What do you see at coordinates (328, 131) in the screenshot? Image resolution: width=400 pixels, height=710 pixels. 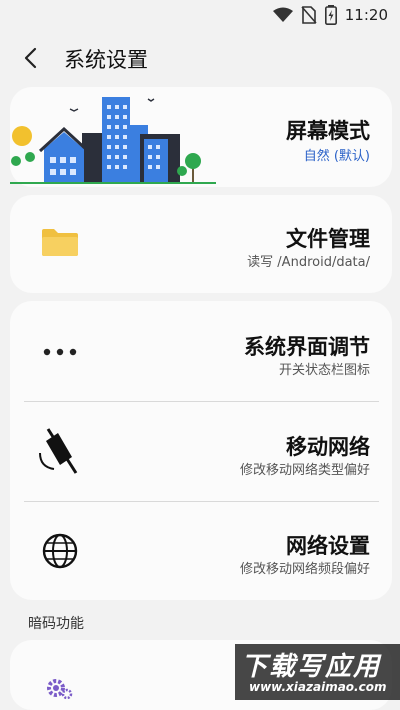 I see `screen-mode-title: 屏幕模式` at bounding box center [328, 131].